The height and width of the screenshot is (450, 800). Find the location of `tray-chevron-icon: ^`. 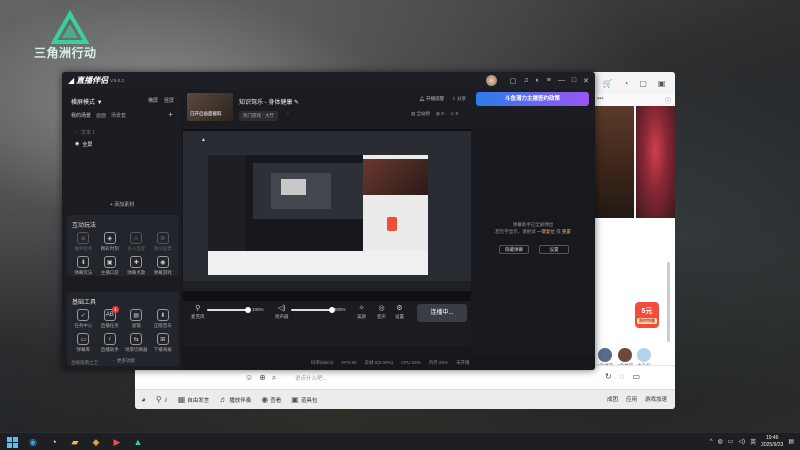

tray-chevron-icon: ^ is located at coordinates (711, 442).